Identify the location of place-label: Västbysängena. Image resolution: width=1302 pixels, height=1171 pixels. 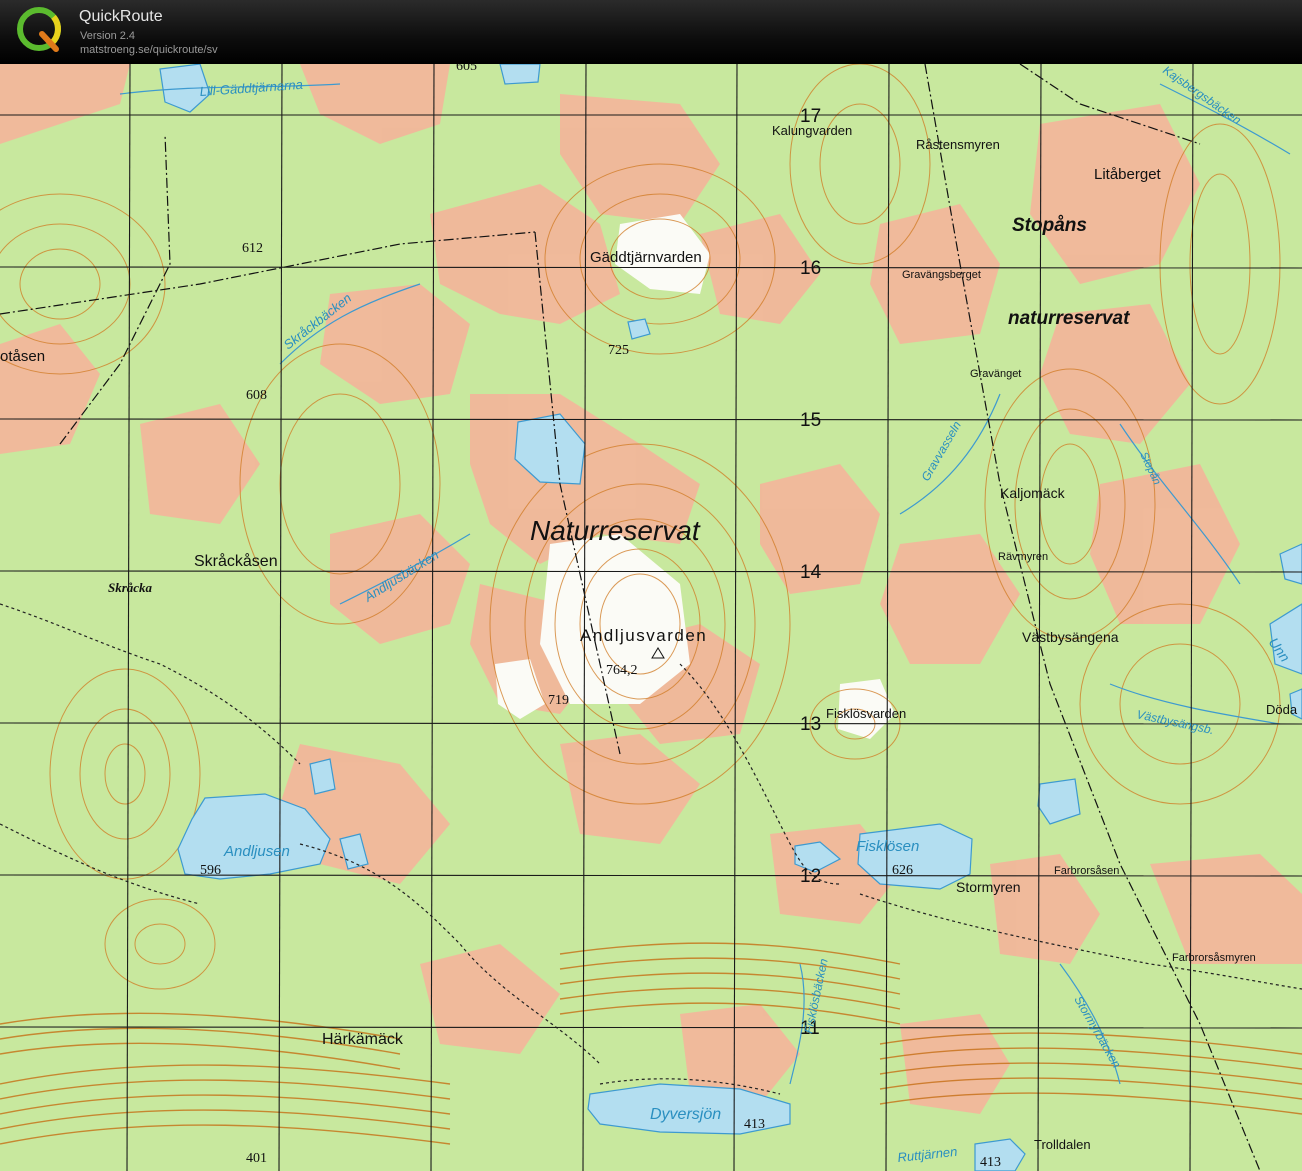
(1070, 637).